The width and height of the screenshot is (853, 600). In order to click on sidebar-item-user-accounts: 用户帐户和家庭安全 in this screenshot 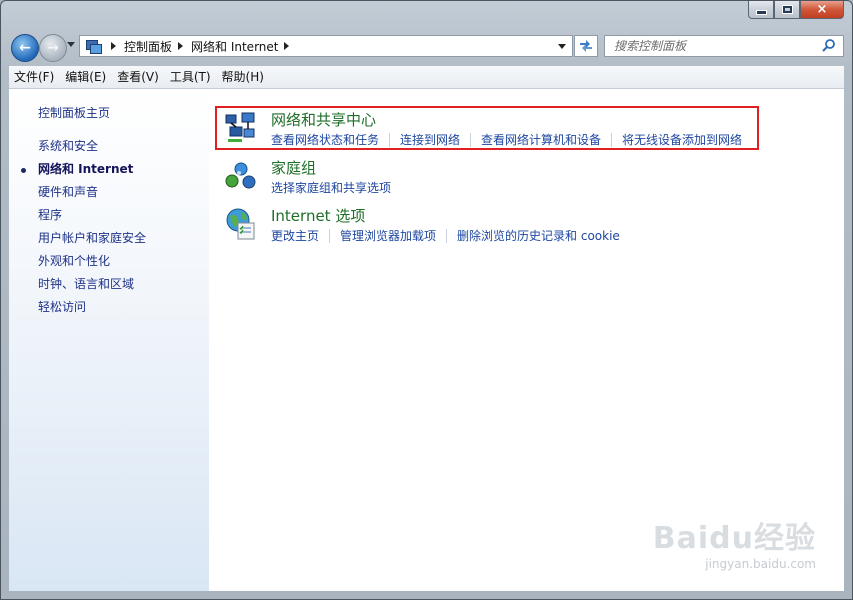, I will do `click(92, 237)`.